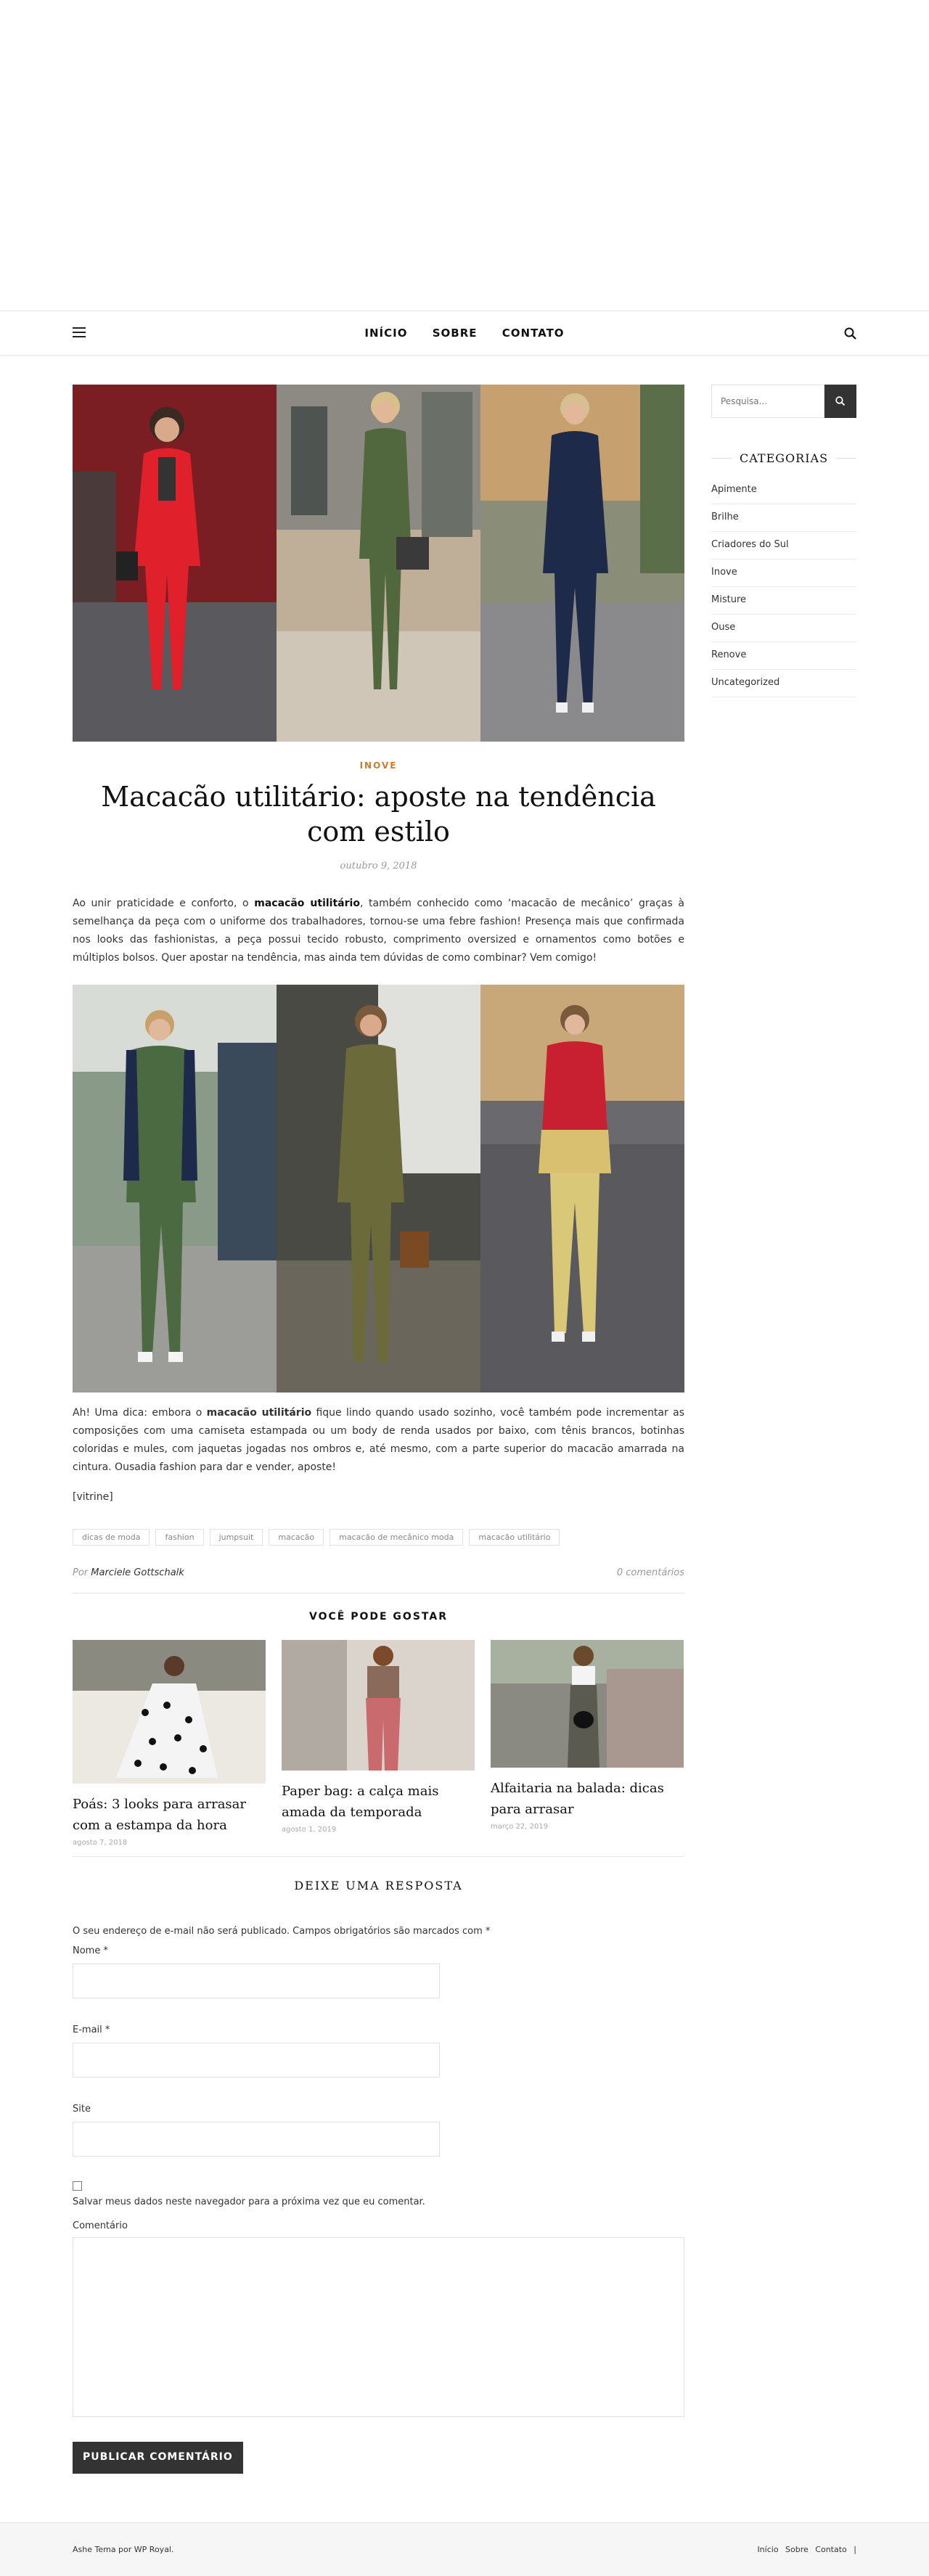 This screenshot has width=929, height=2576. Describe the element at coordinates (768, 2549) in the screenshot. I see `footer-link-inicio: Início` at that location.